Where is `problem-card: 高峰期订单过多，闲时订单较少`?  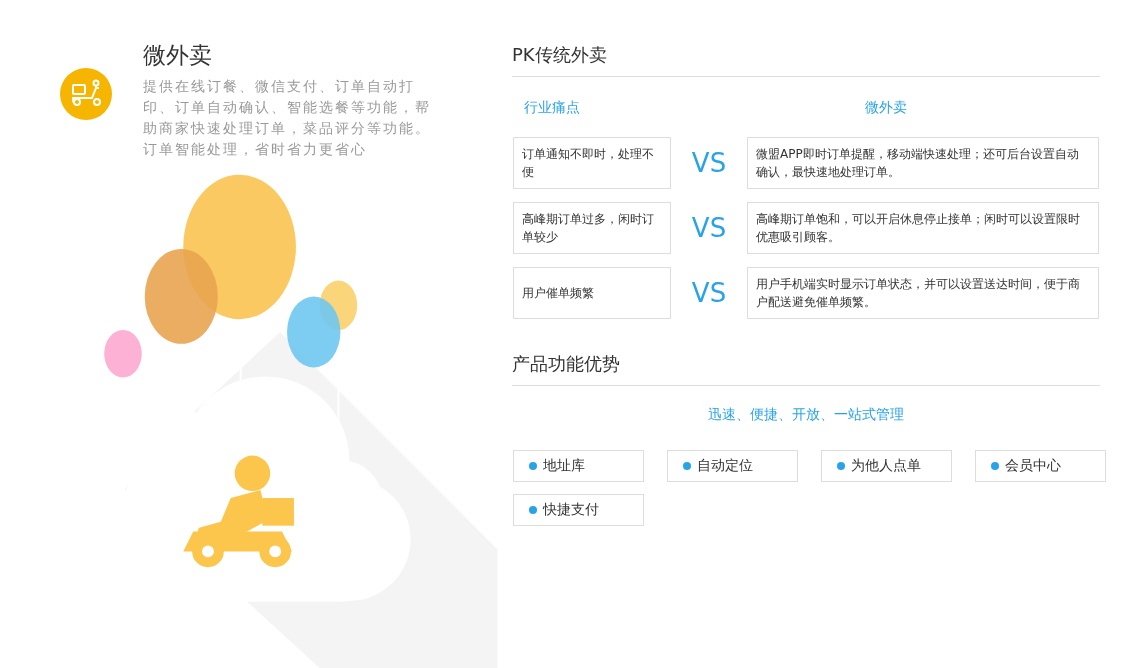
problem-card: 高峰期订单过多，闲时订单较少 is located at coordinates (592, 228).